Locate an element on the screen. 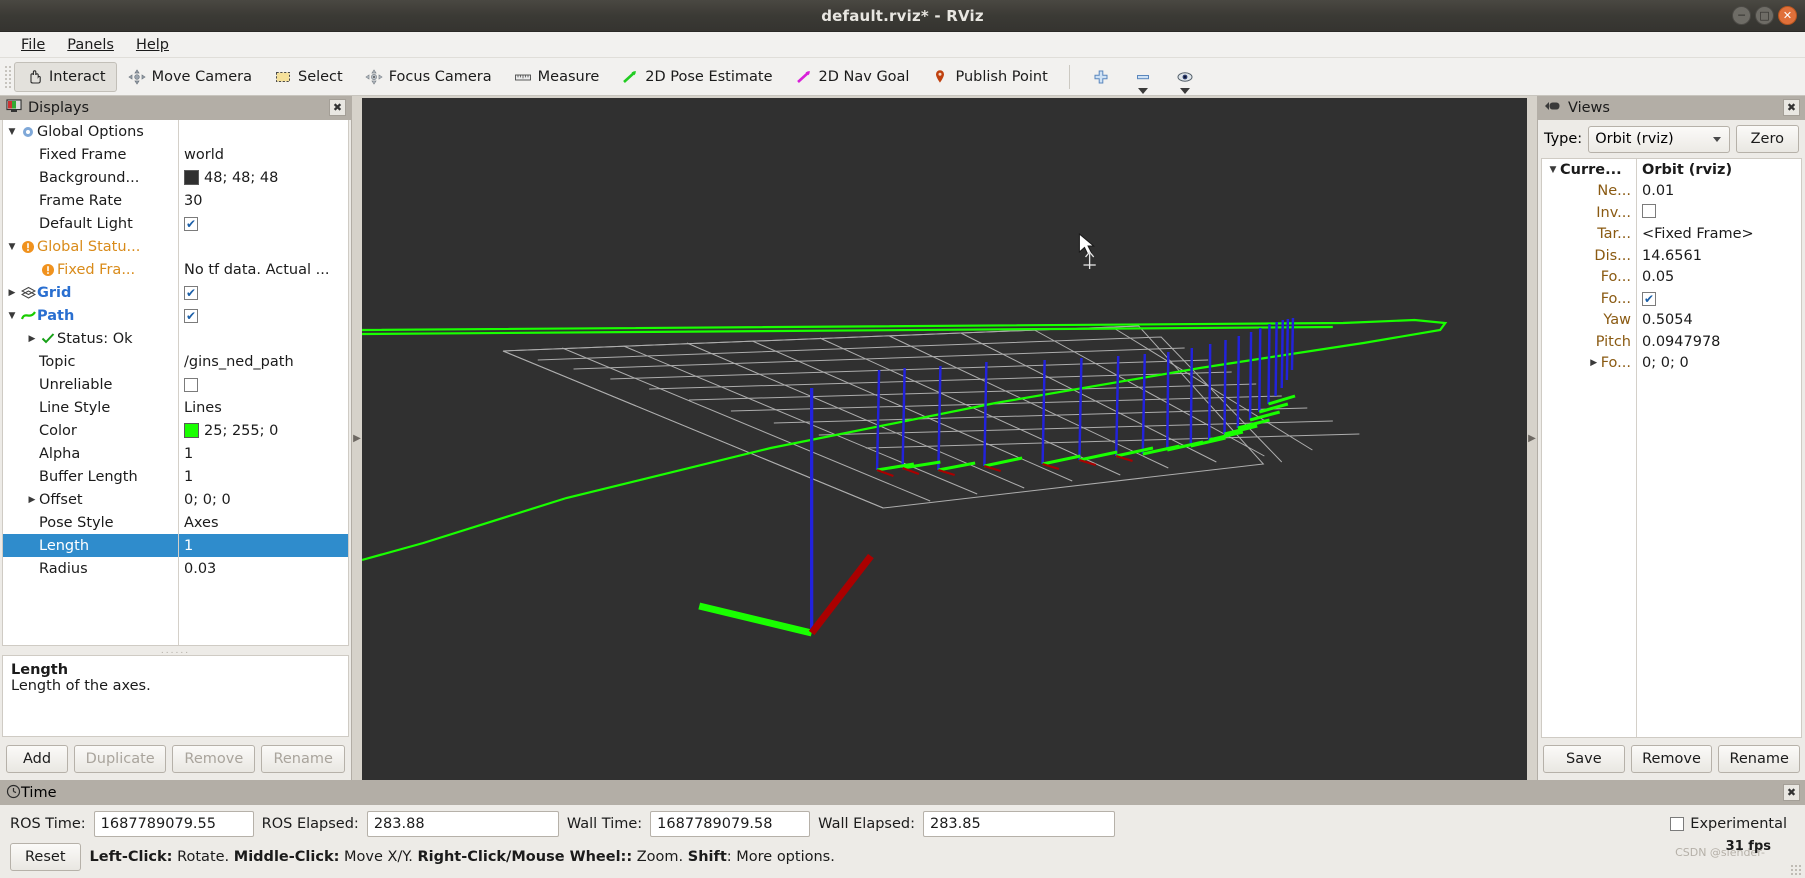  tool-remove-panel is located at coordinates (1143, 78).